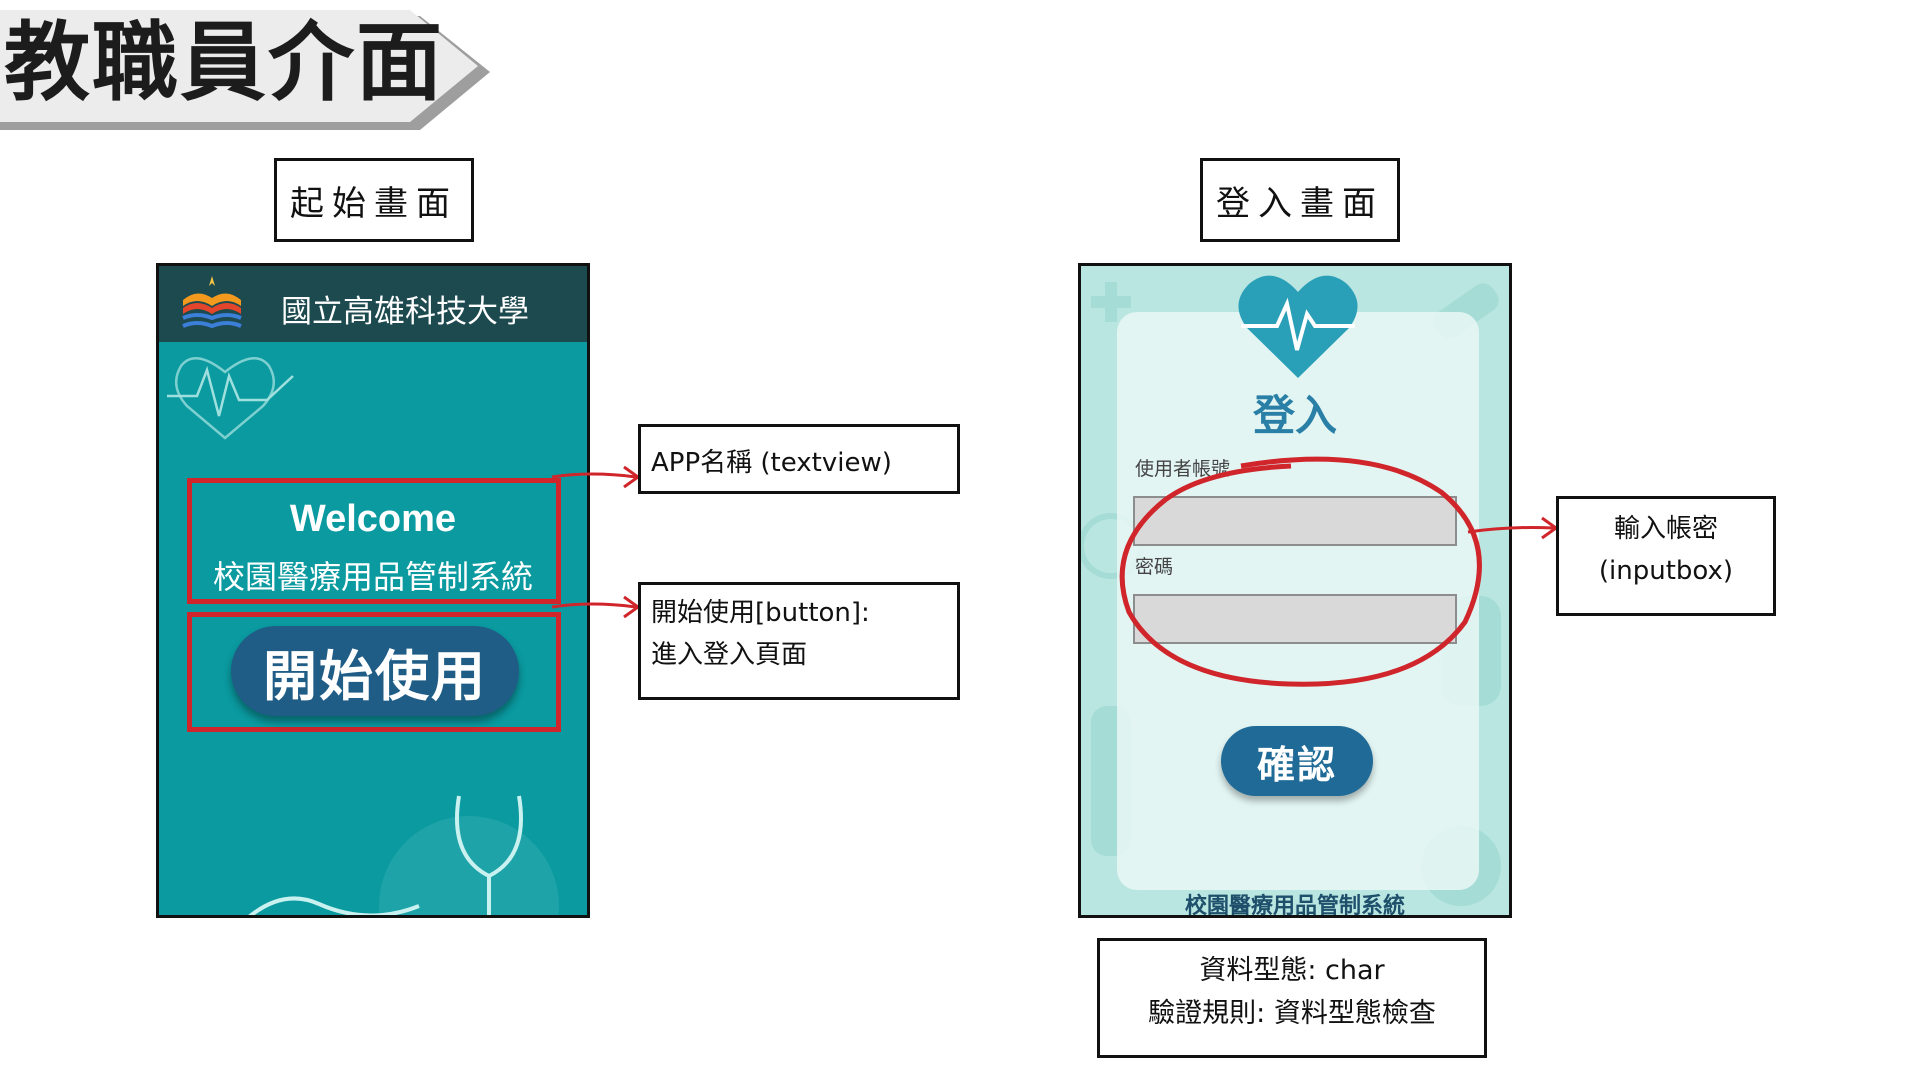  I want to click on login-title: 登入, so click(1294, 415).